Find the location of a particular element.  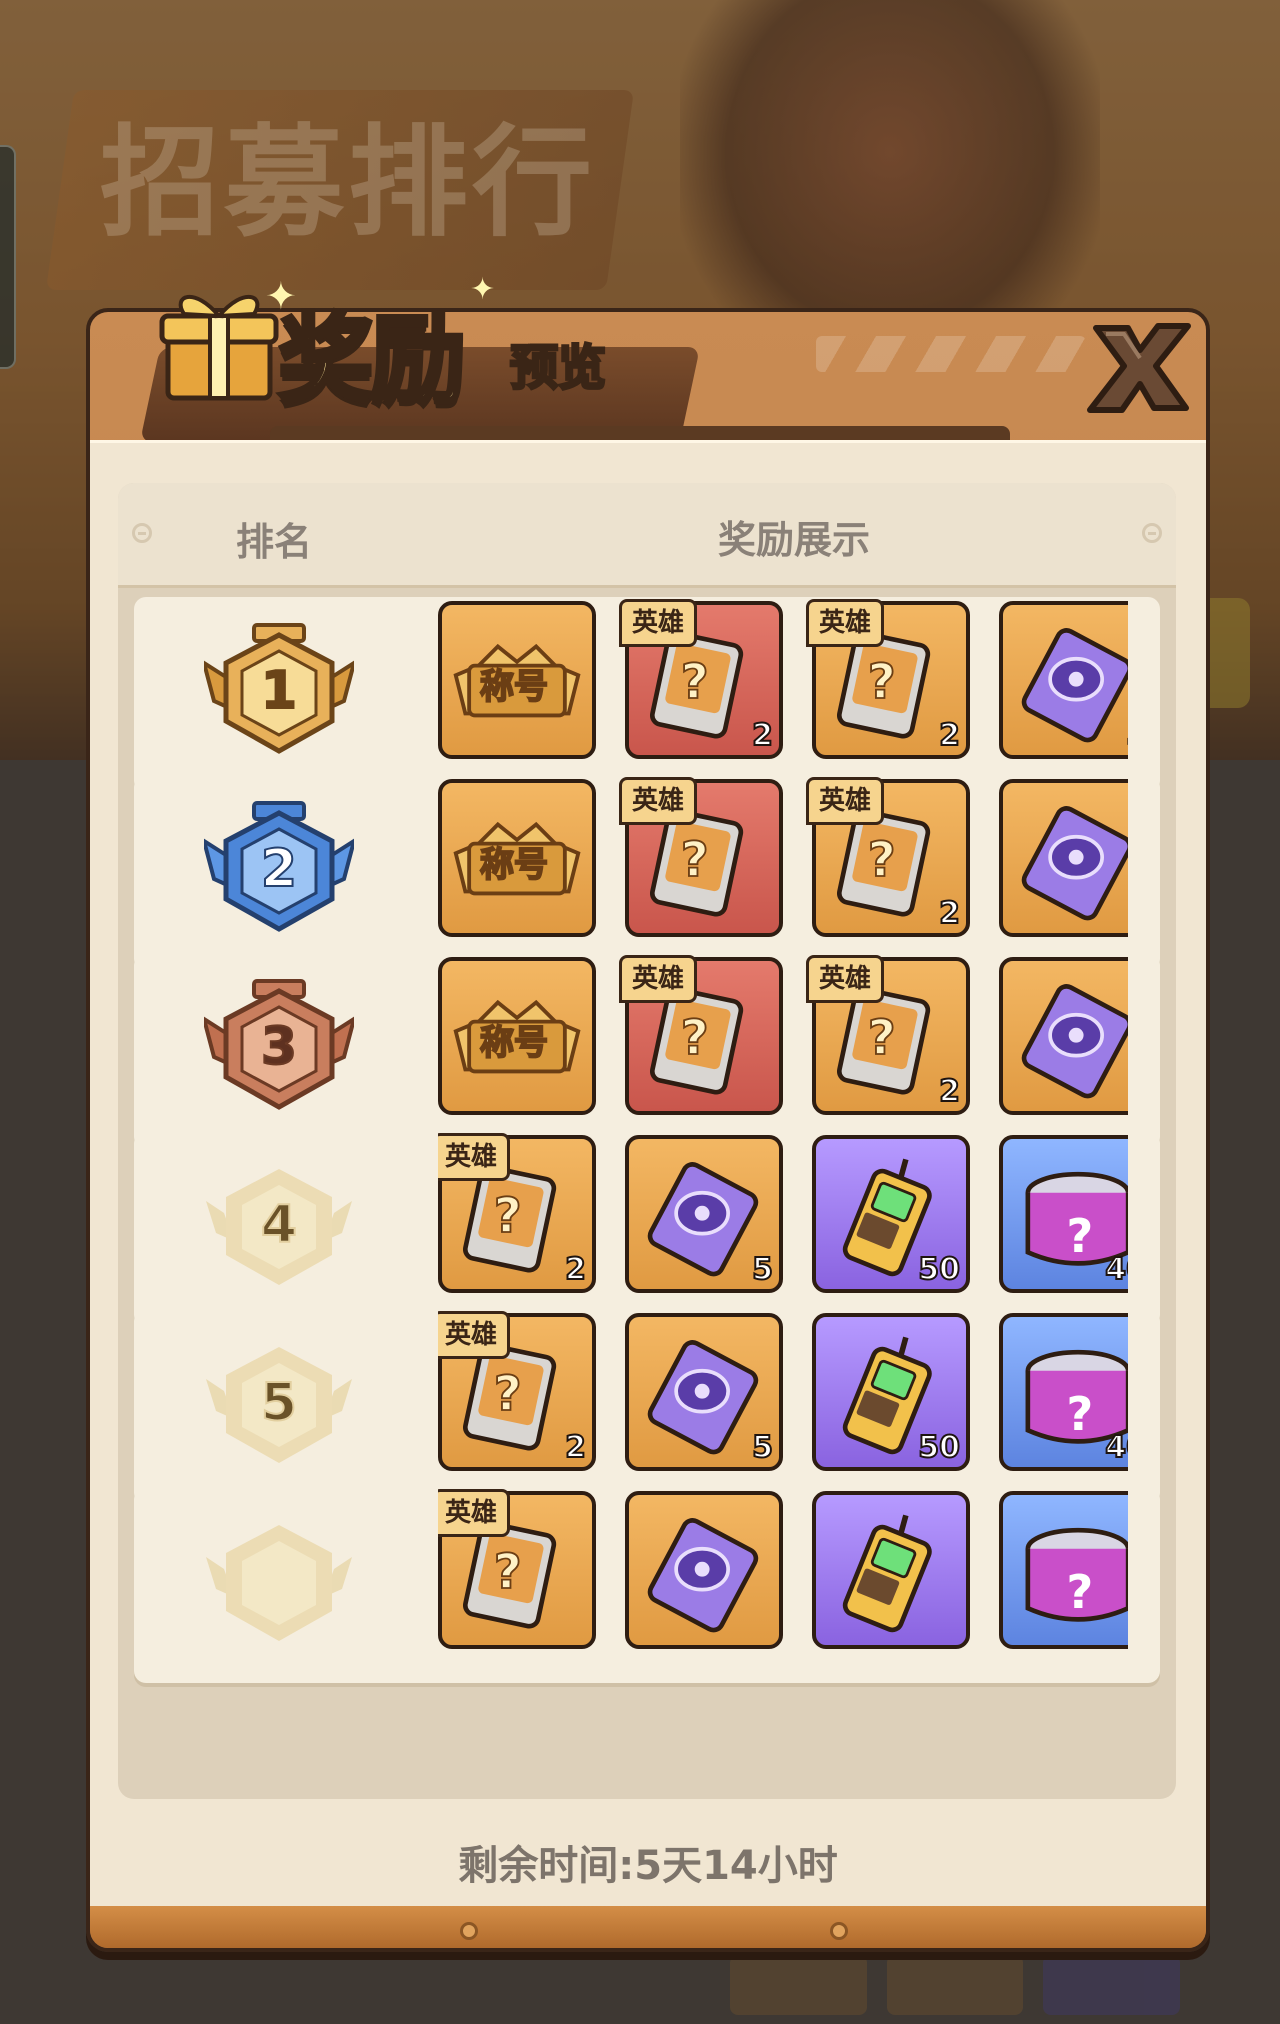

rank-number: 2 is located at coordinates (279, 869).